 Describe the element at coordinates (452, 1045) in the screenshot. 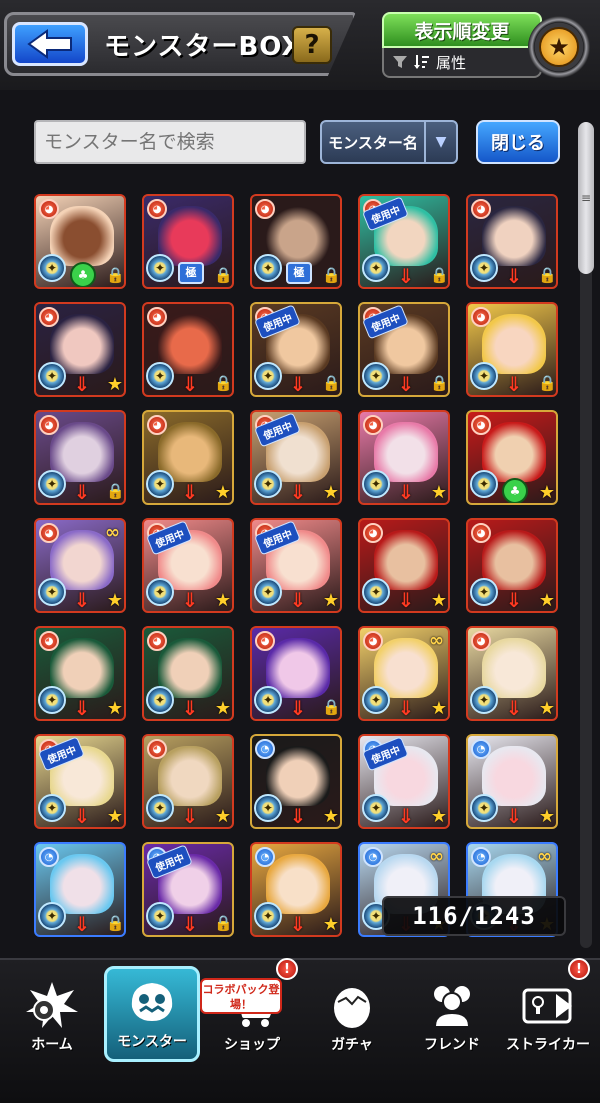

I see `nav-friend-label: フレンド` at that location.